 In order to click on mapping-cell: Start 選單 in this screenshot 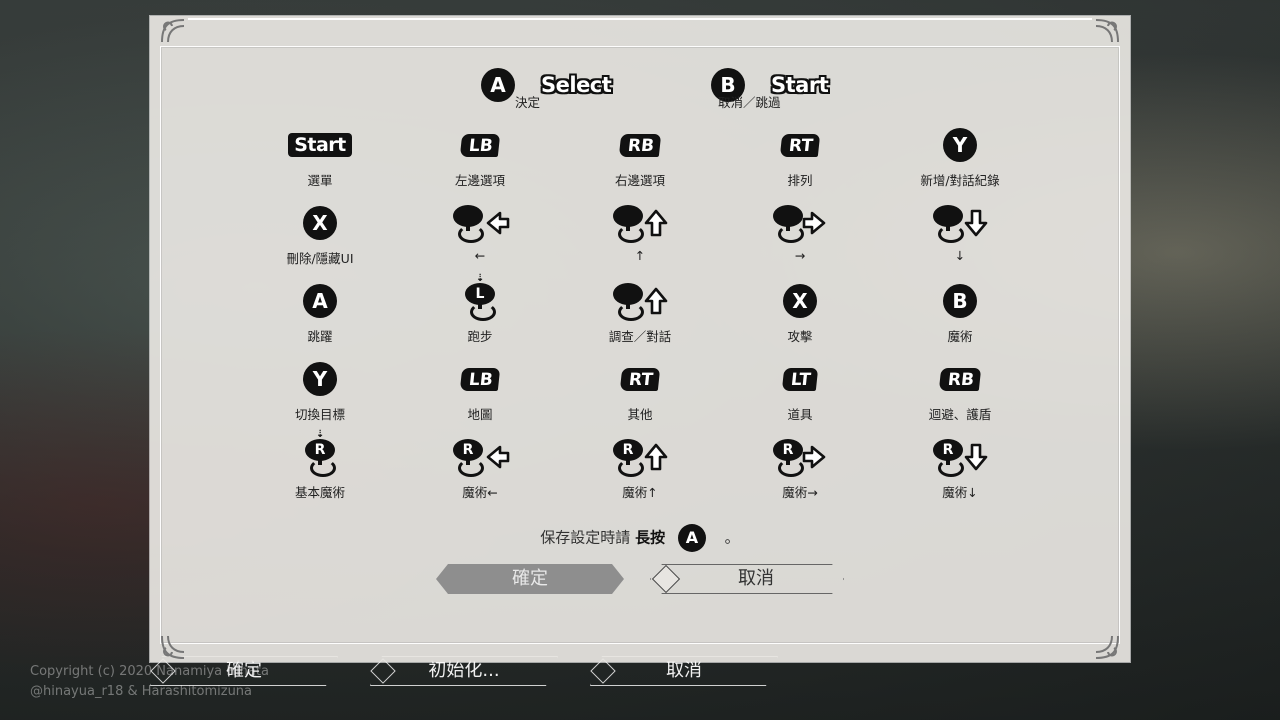, I will do `click(320, 156)`.